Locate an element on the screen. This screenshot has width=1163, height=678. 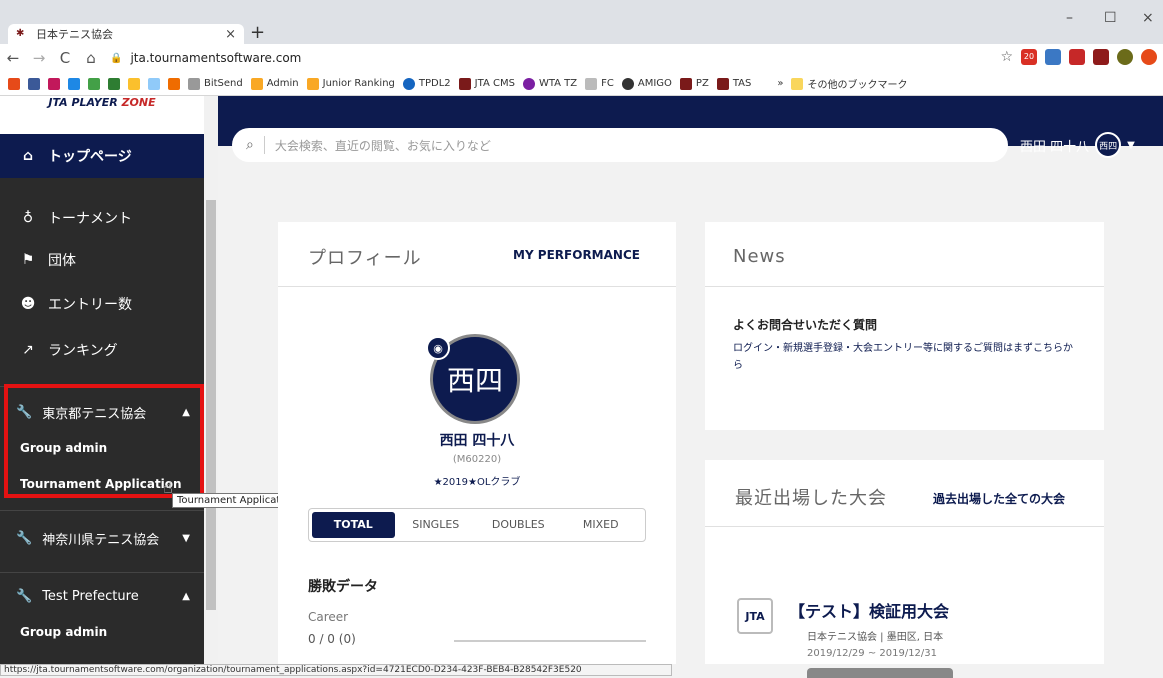
star-bookmark-icon: ☆ is located at coordinates (1006, 57).